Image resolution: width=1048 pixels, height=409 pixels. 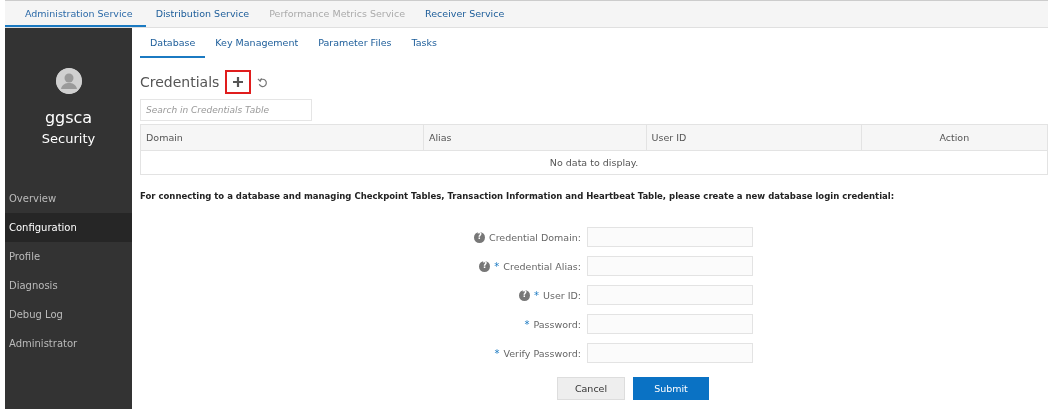 What do you see at coordinates (173, 43) in the screenshot?
I see `tab: Database` at bounding box center [173, 43].